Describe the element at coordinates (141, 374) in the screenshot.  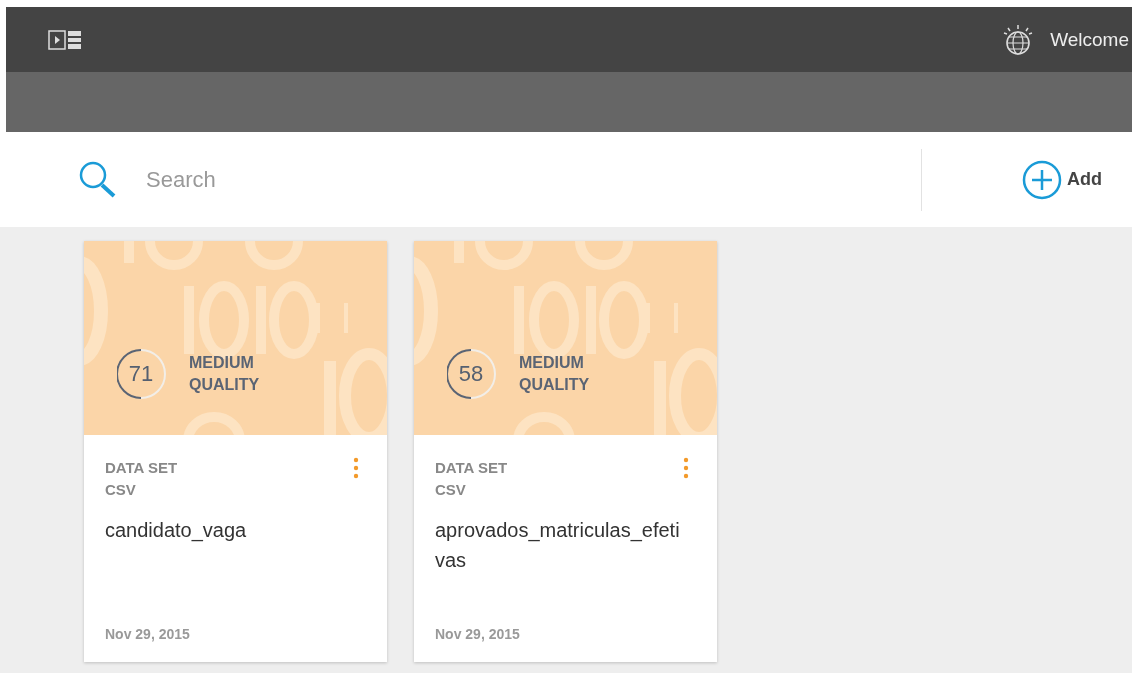
I see `quality-score: 71` at that location.